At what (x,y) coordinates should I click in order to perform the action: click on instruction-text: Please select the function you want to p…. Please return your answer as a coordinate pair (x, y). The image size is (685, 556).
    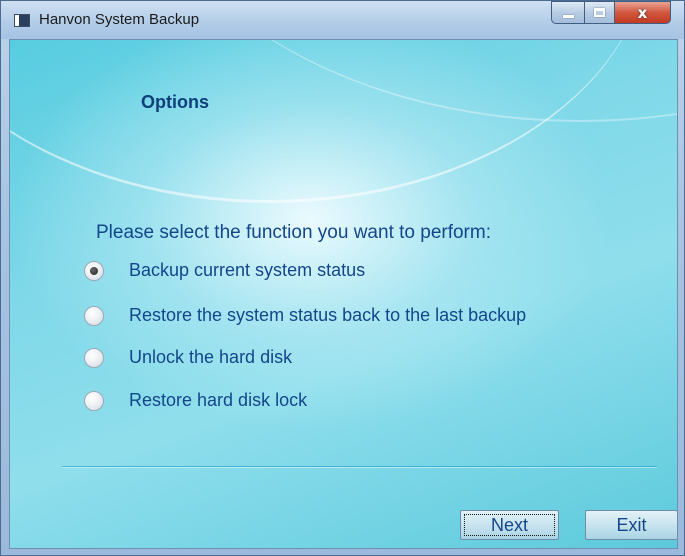
    Looking at the image, I should click on (293, 232).